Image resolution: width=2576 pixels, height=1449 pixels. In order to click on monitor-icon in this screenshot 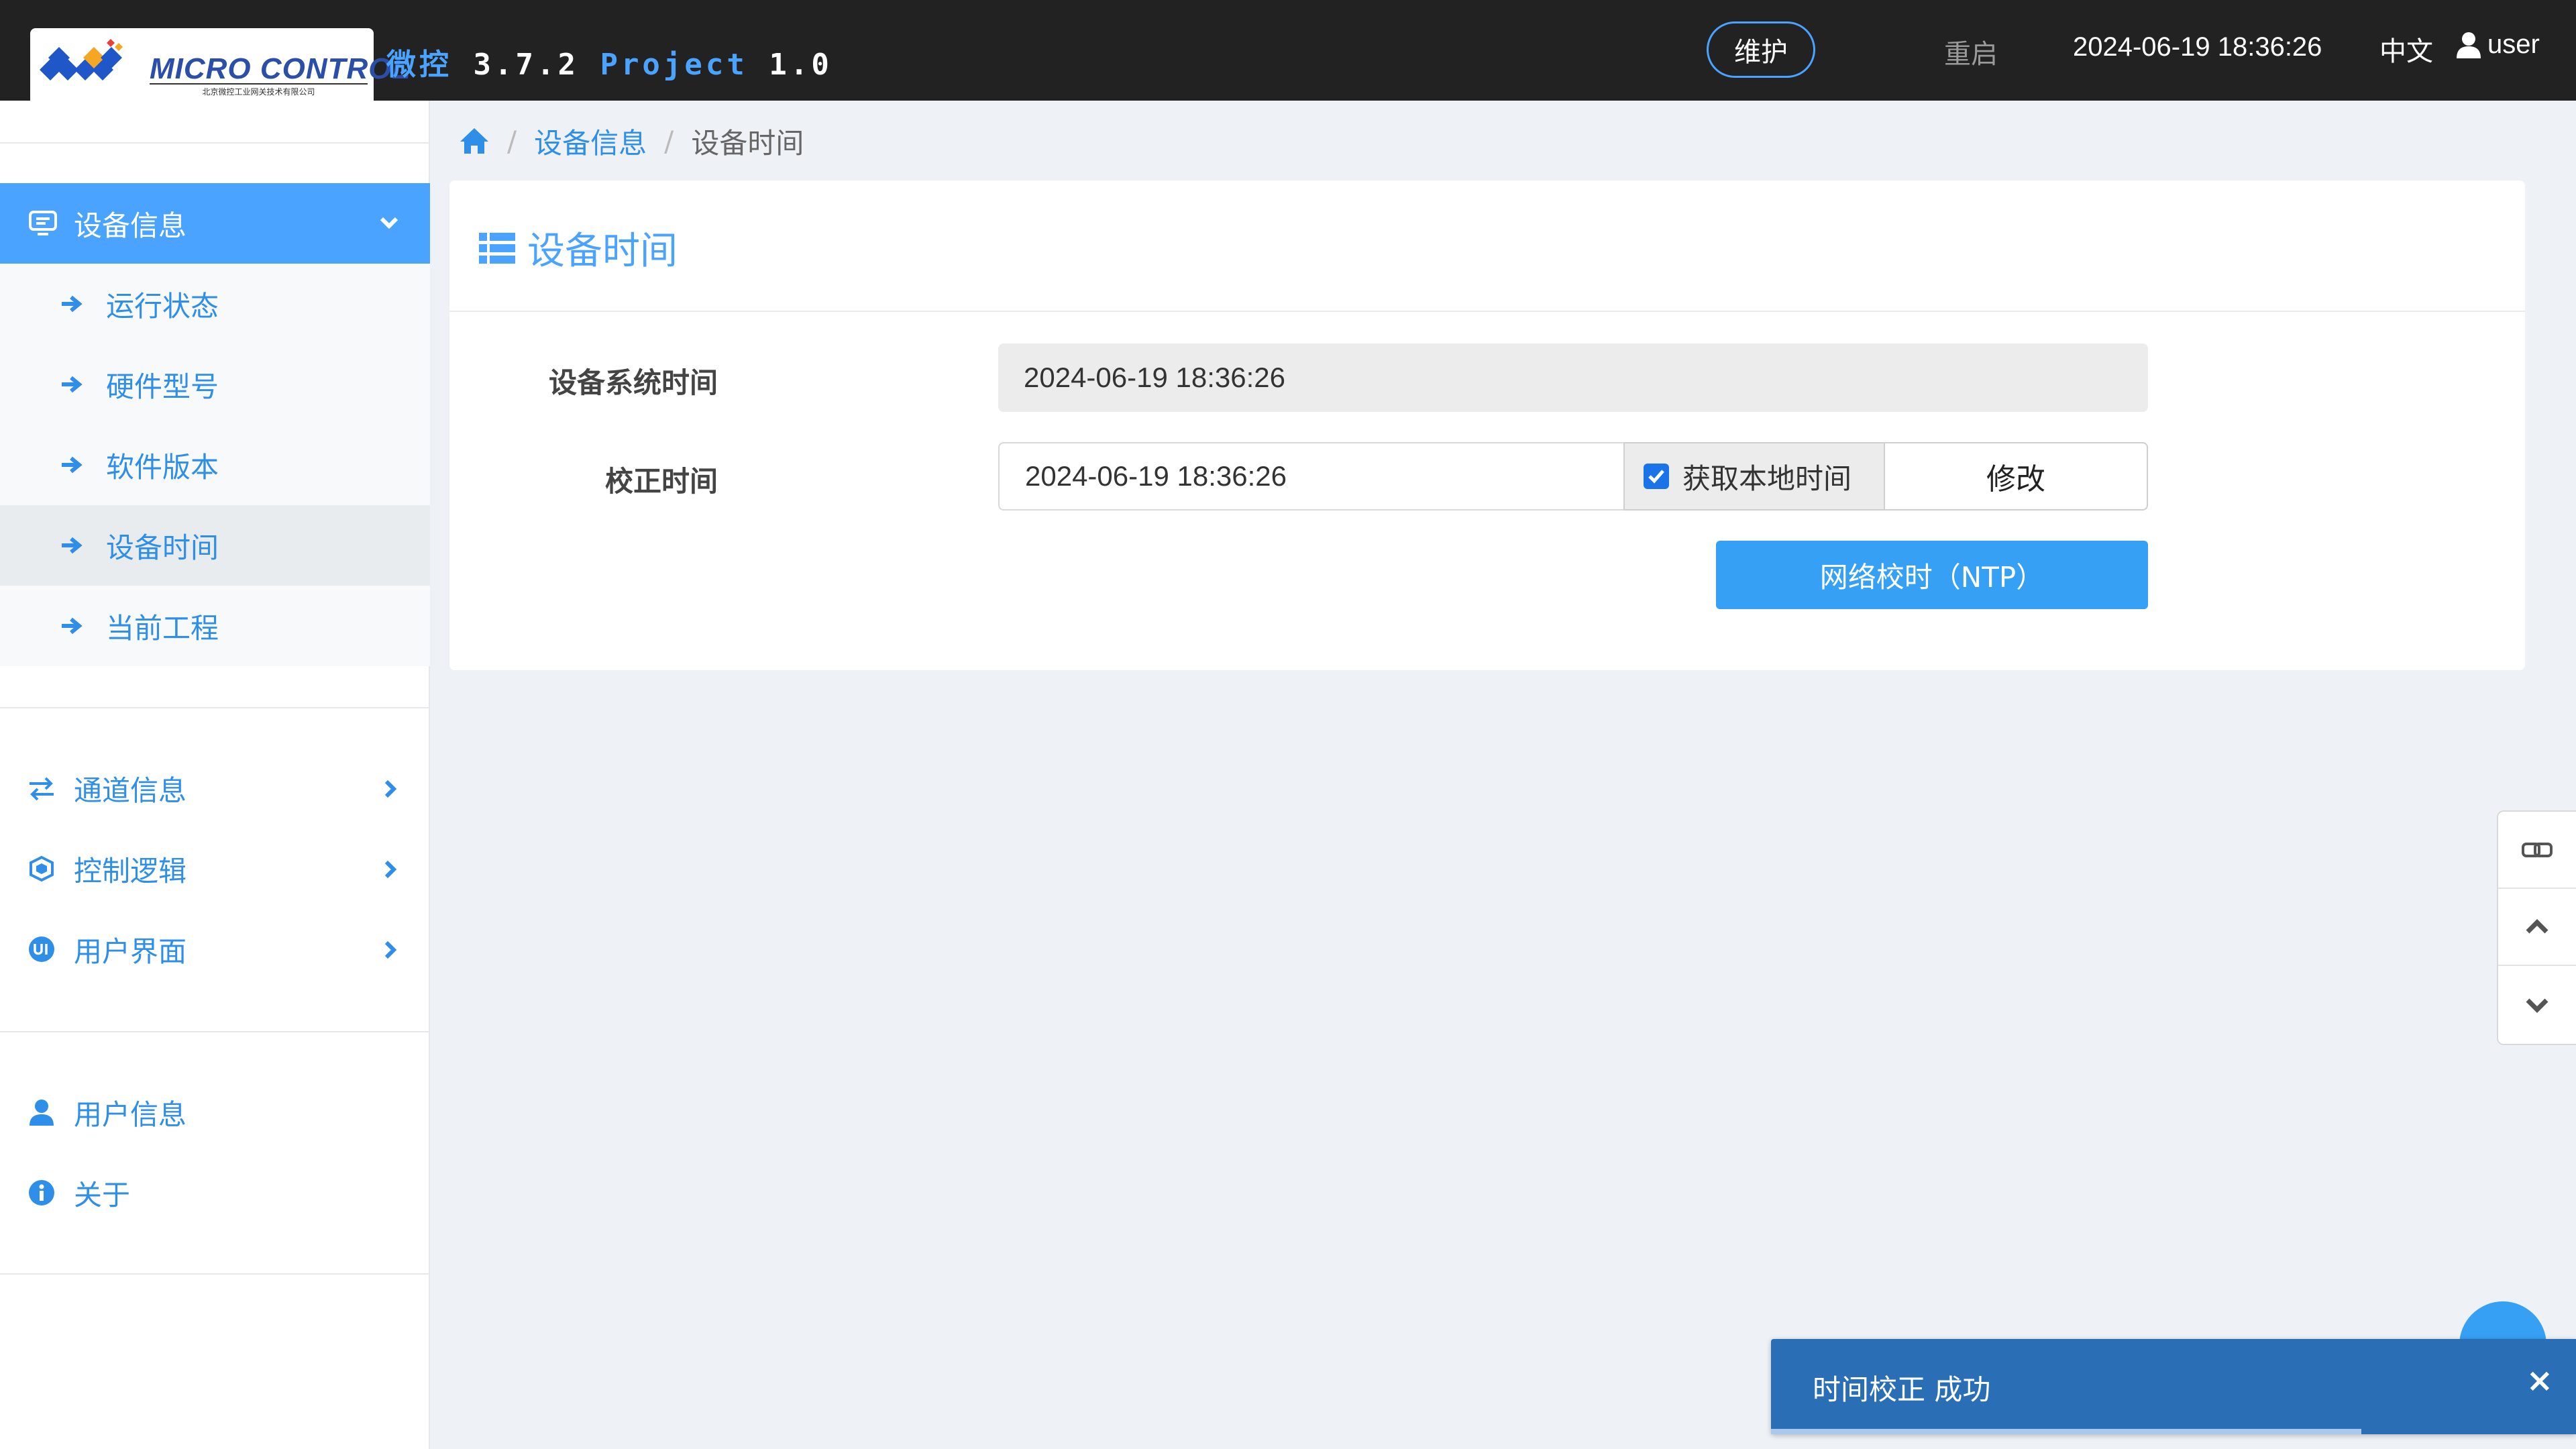, I will do `click(43, 223)`.